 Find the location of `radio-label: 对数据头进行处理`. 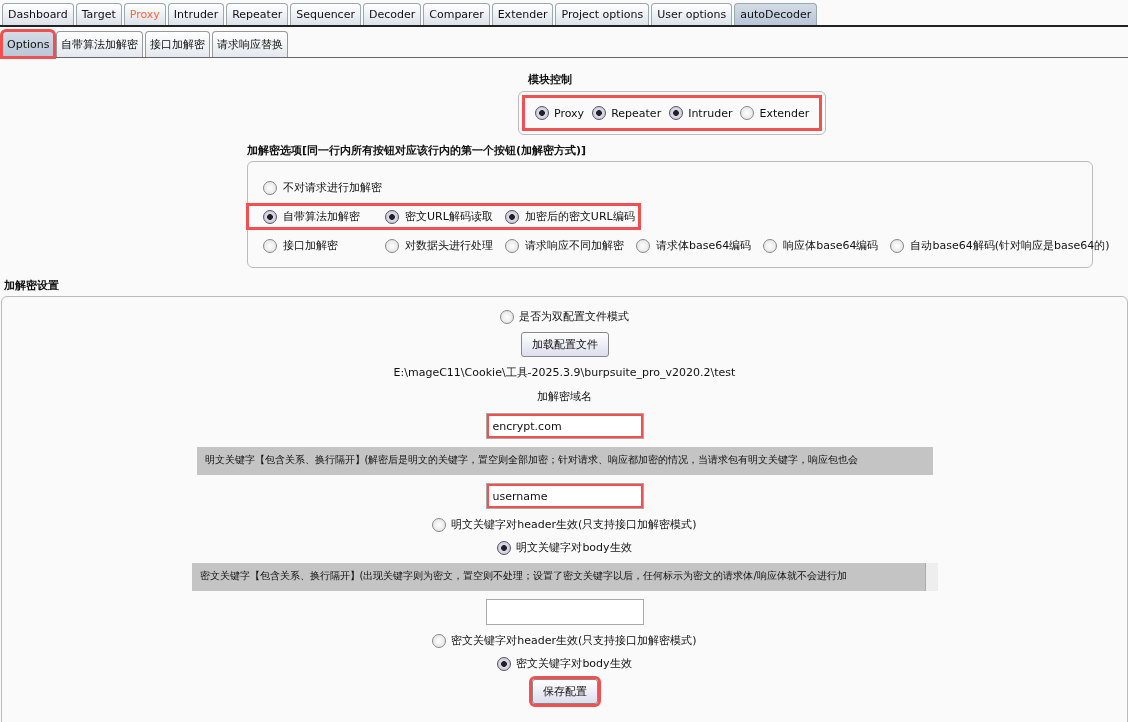

radio-label: 对数据头进行处理 is located at coordinates (449, 245).